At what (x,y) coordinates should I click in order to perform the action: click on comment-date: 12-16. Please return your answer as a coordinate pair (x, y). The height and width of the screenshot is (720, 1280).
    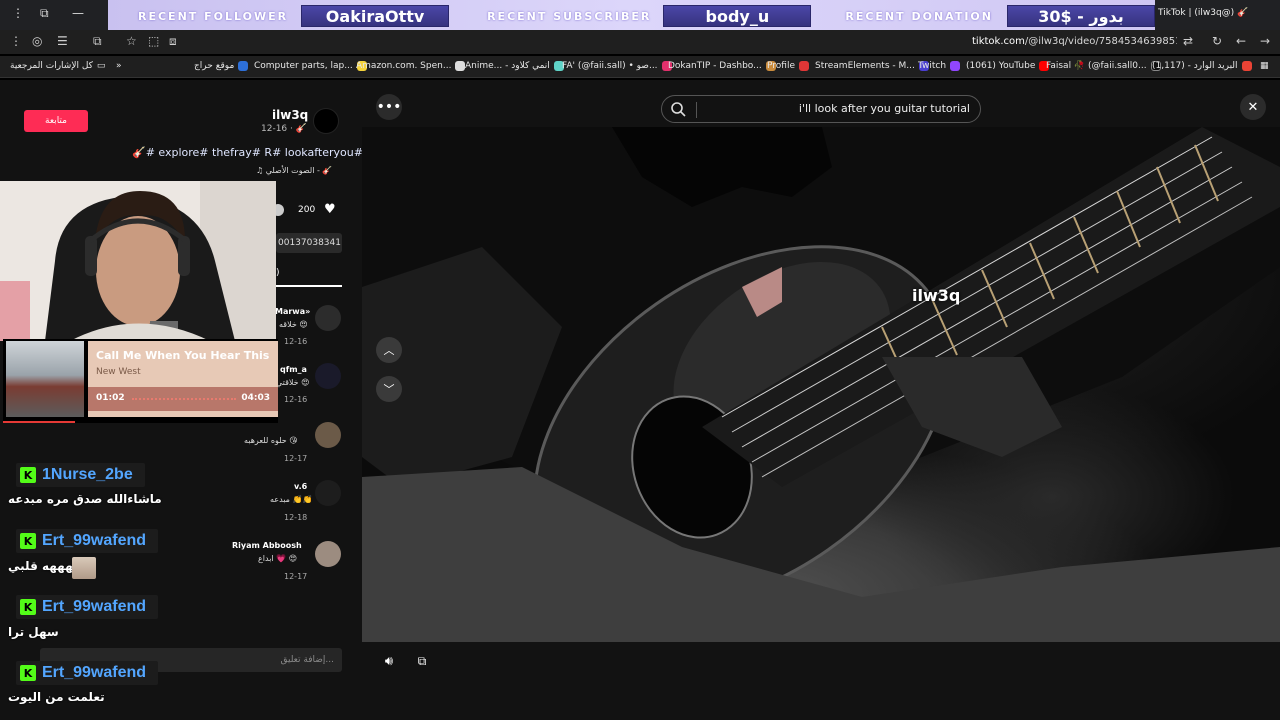
    Looking at the image, I should click on (296, 399).